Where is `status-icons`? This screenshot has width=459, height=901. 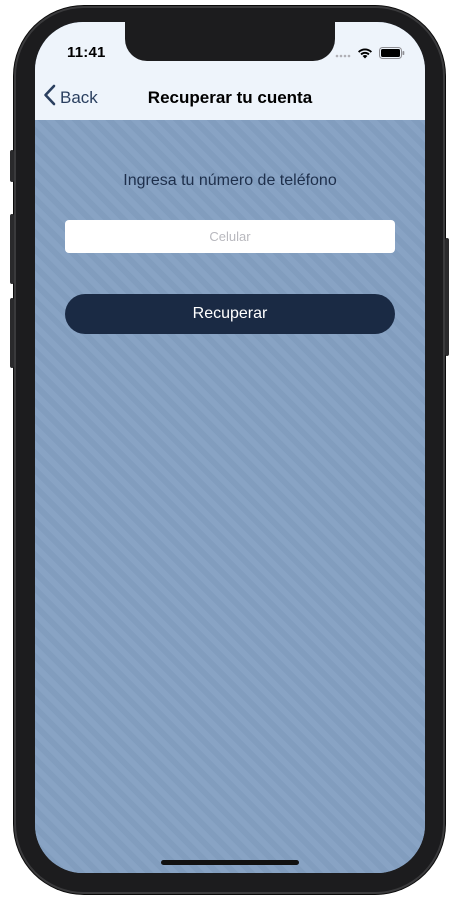
status-icons is located at coordinates (370, 55).